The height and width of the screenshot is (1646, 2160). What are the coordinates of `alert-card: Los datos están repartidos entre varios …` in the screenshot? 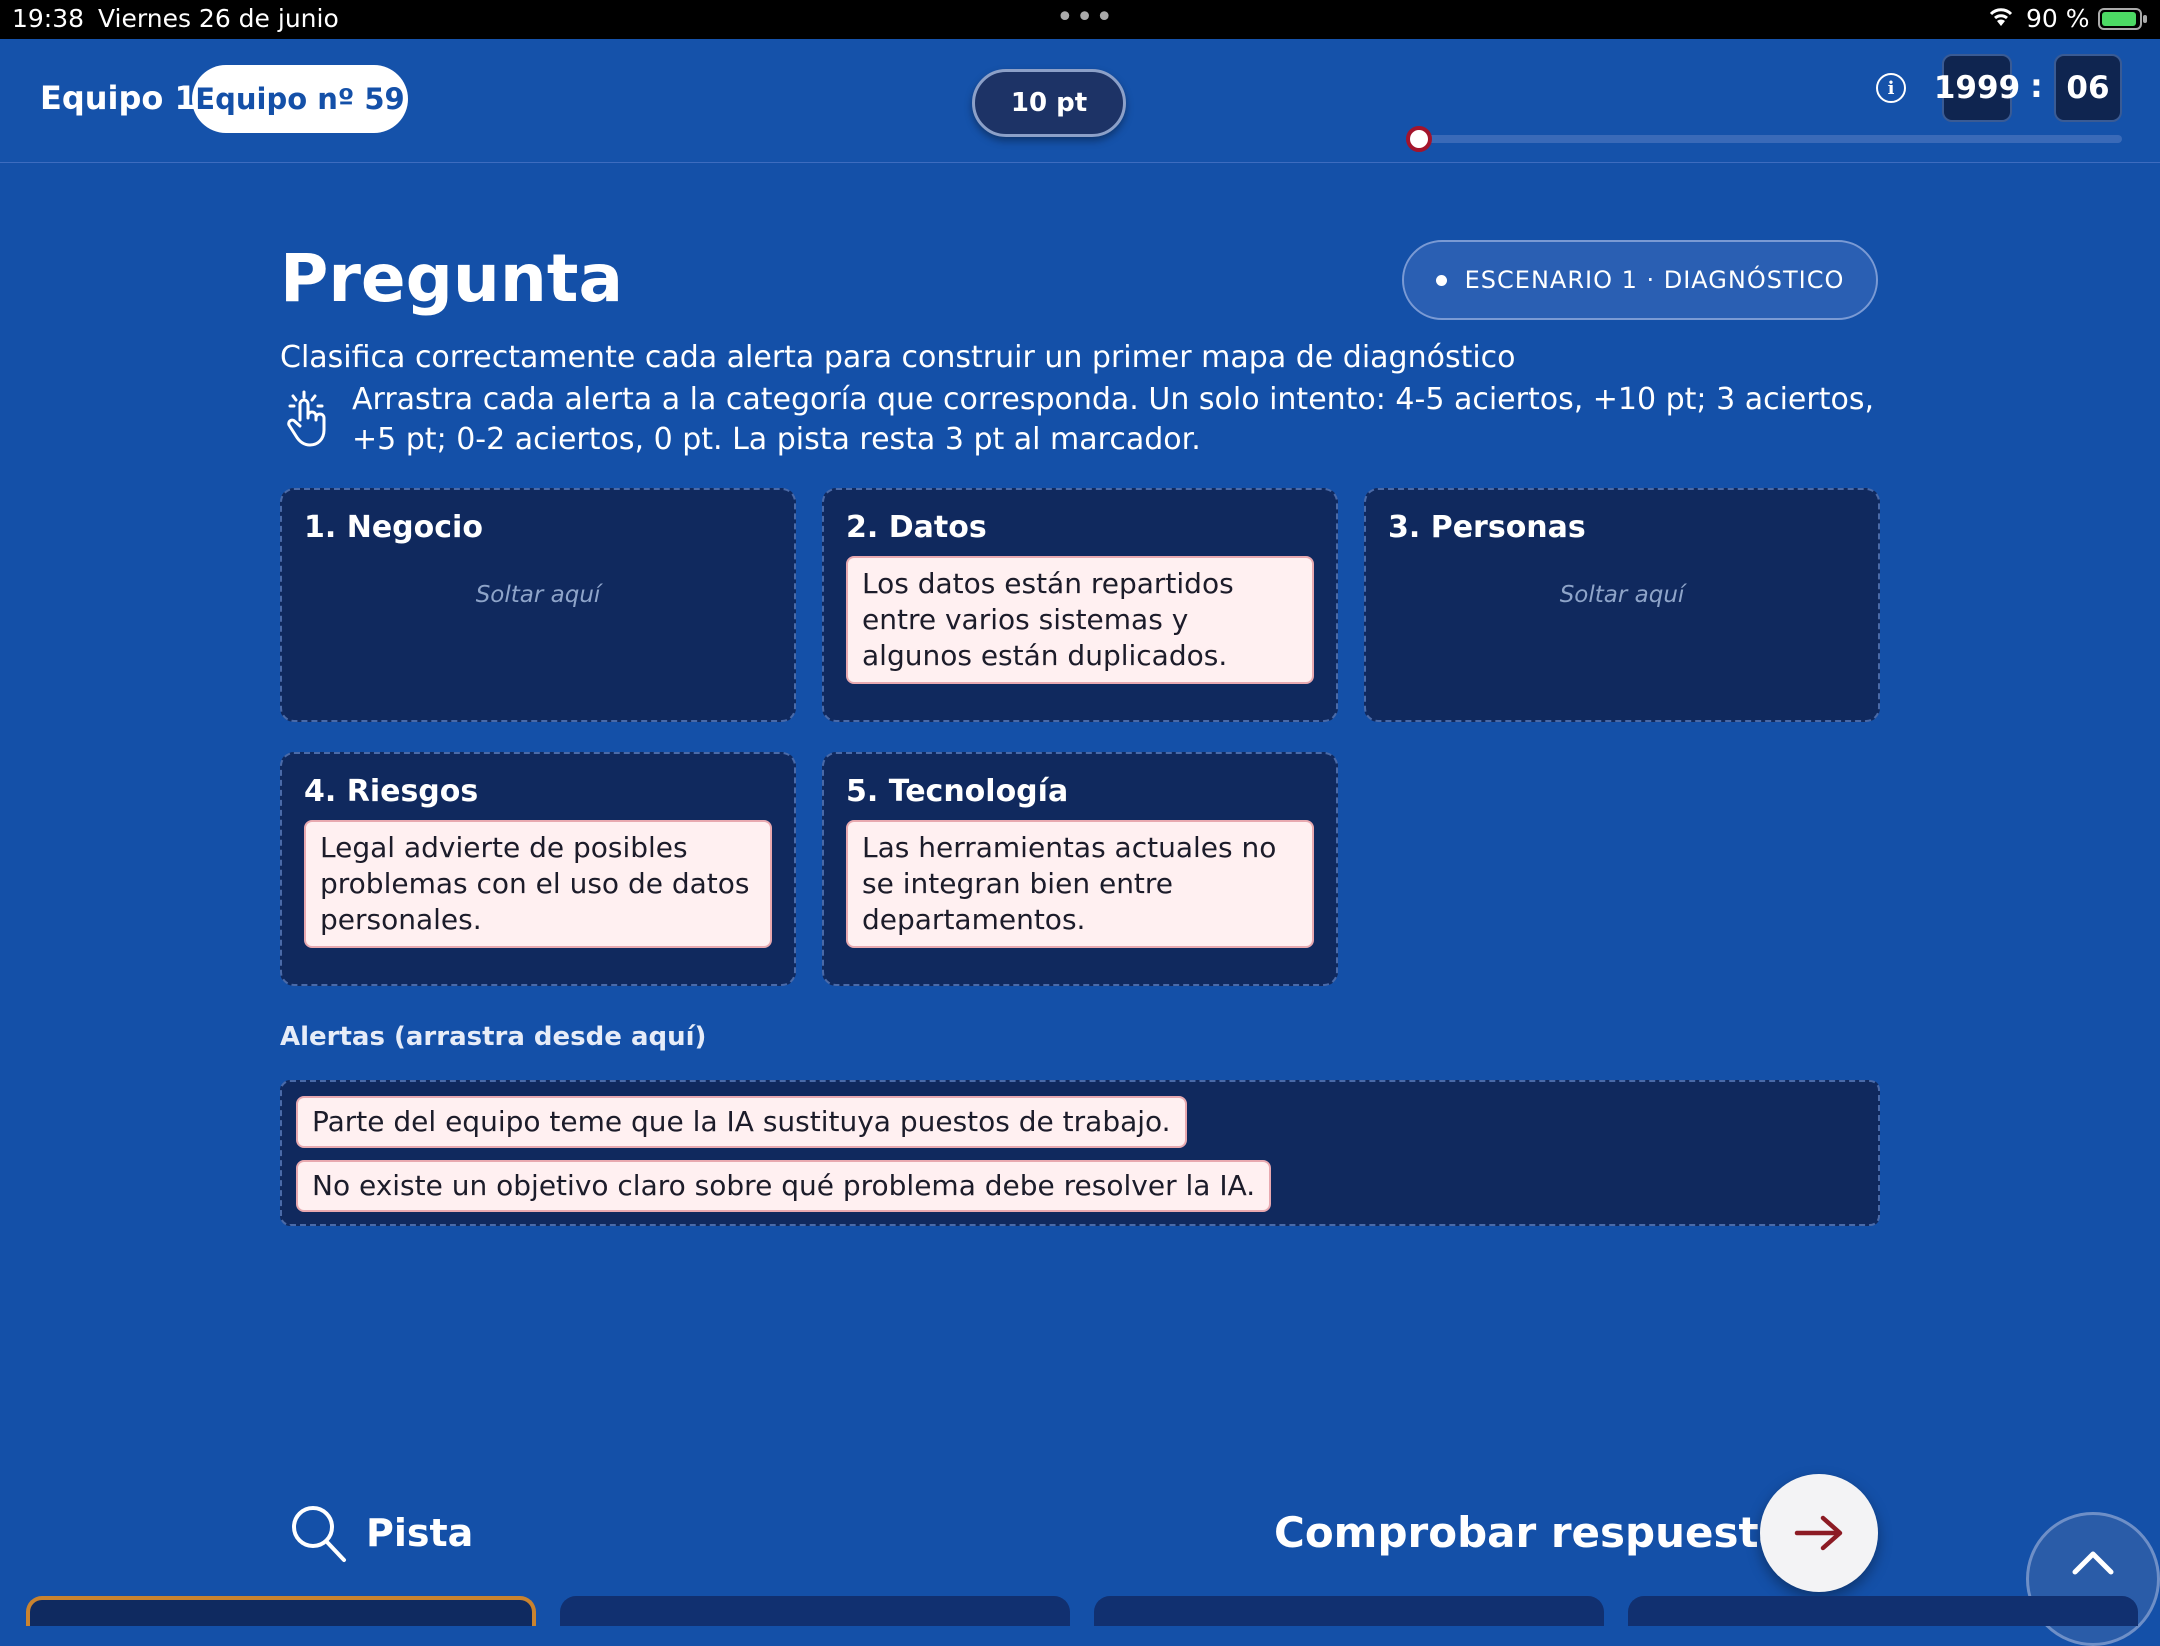 It's located at (1080, 620).